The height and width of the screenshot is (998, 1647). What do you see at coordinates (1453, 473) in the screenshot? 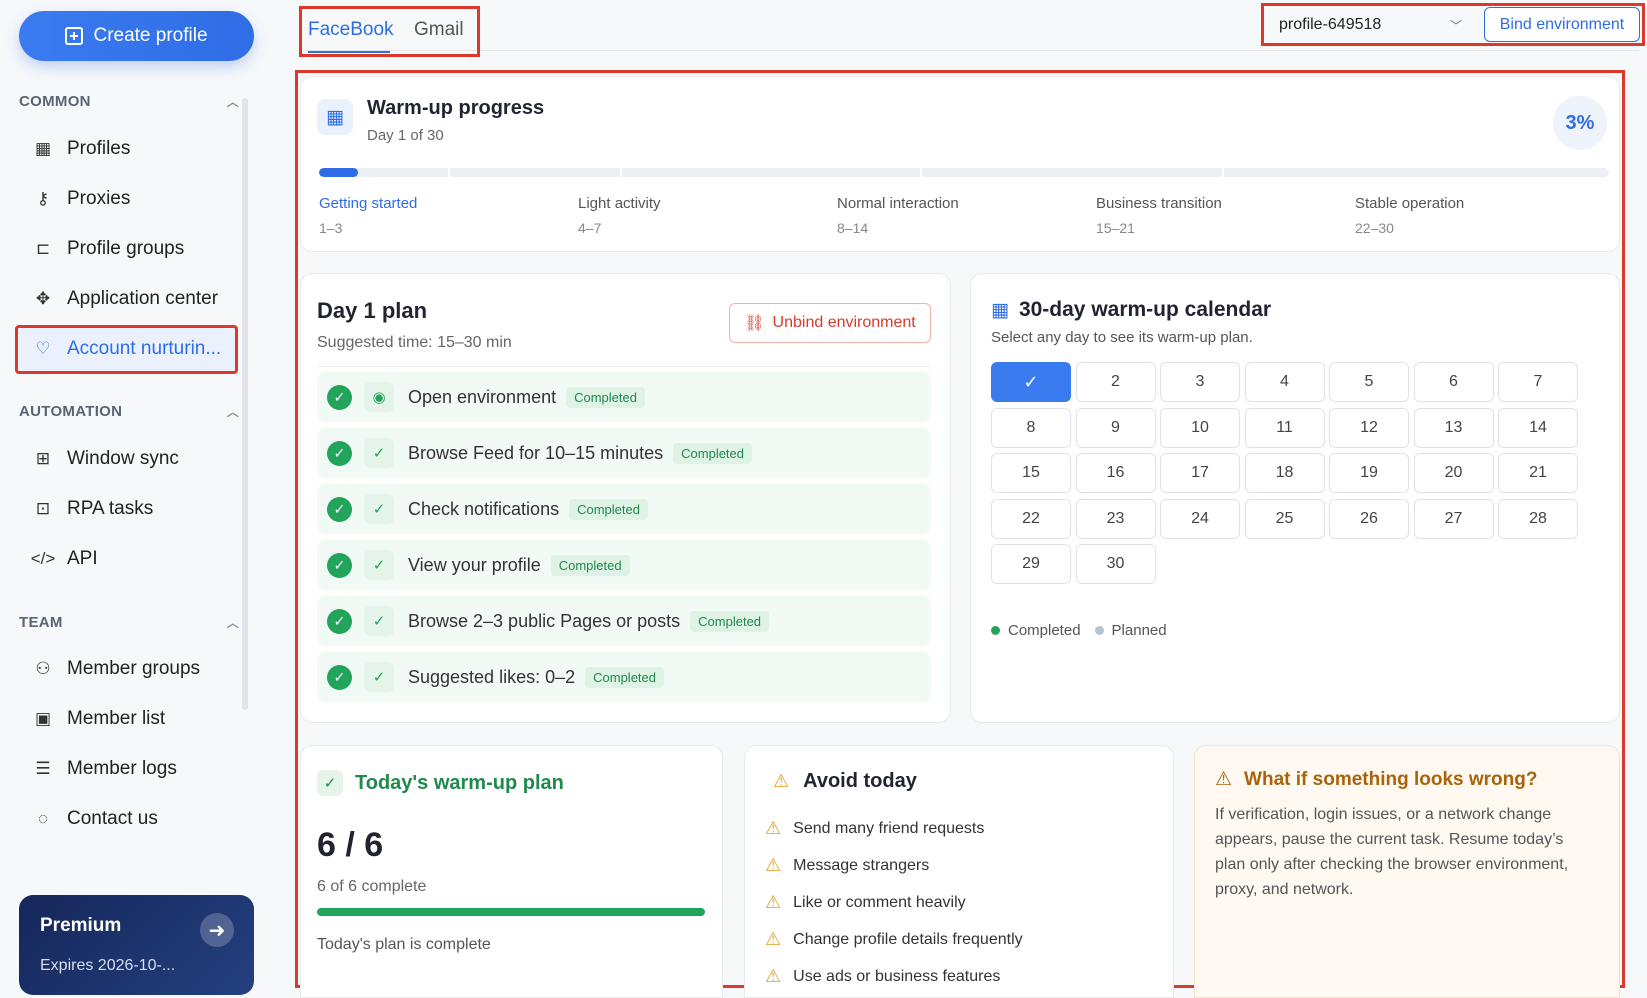
I see `calendar-day: 20` at bounding box center [1453, 473].